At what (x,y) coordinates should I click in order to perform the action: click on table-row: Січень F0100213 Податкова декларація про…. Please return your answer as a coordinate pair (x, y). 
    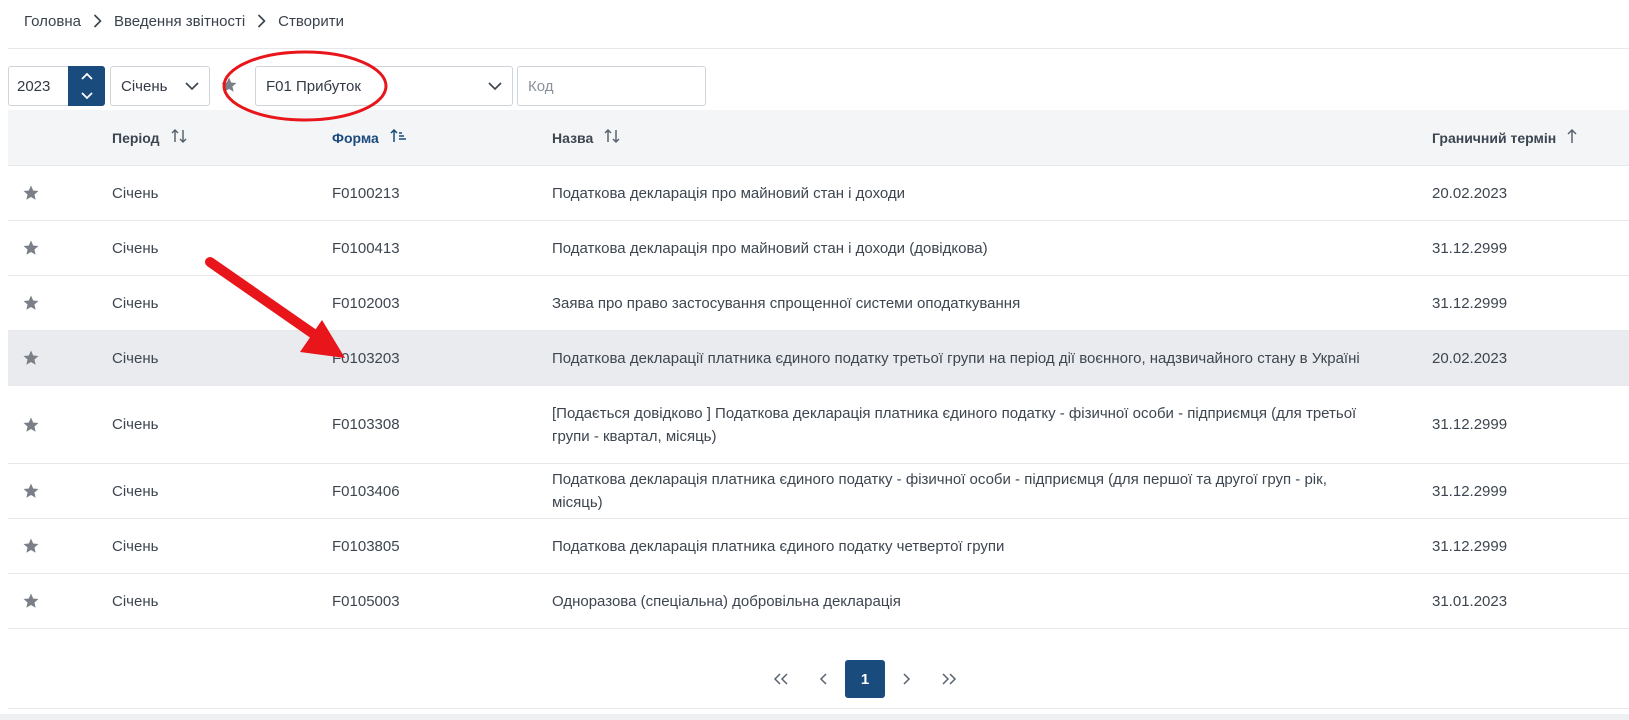
    Looking at the image, I should click on (818, 193).